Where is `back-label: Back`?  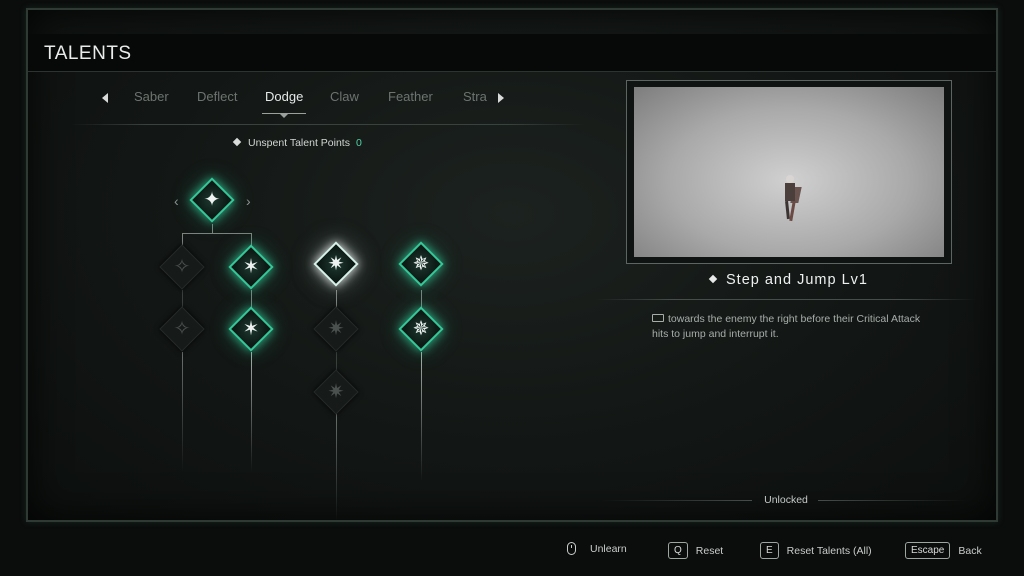
back-label: Back is located at coordinates (970, 550).